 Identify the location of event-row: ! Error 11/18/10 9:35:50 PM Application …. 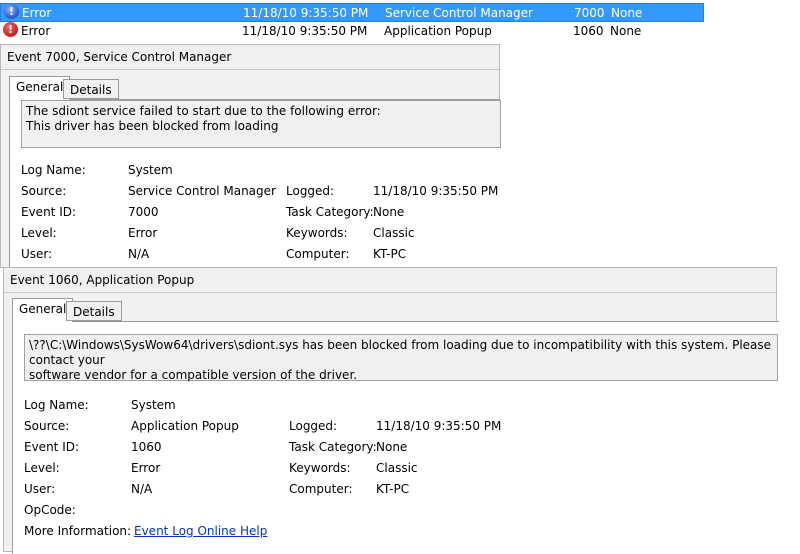
(352, 31).